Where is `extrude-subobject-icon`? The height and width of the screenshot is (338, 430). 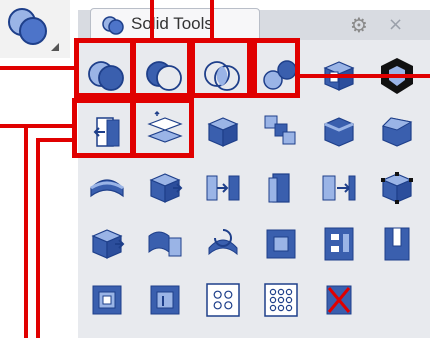
extrude-subobject-icon is located at coordinates (108, 244).